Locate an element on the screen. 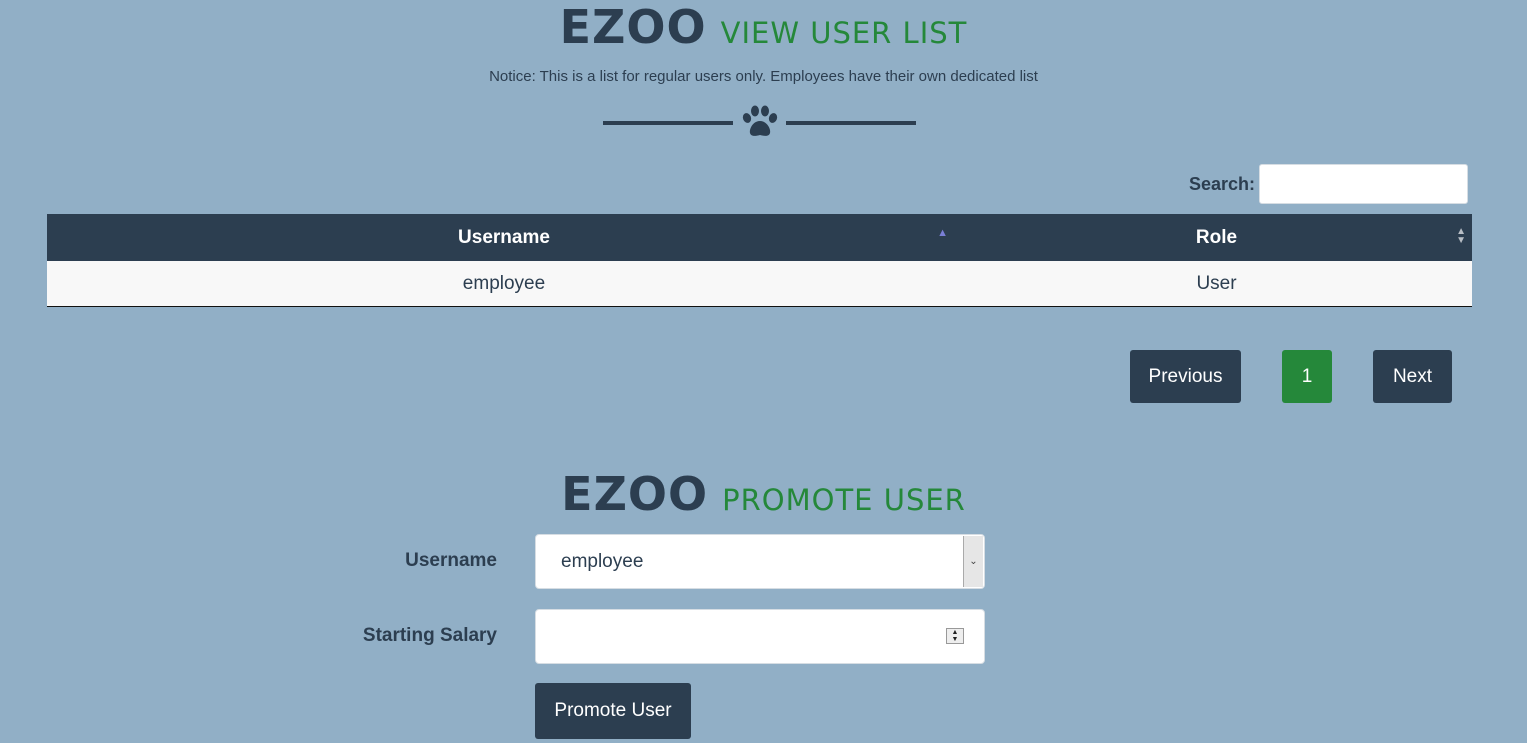 The width and height of the screenshot is (1527, 743). username-select-value: employee is located at coordinates (602, 561).